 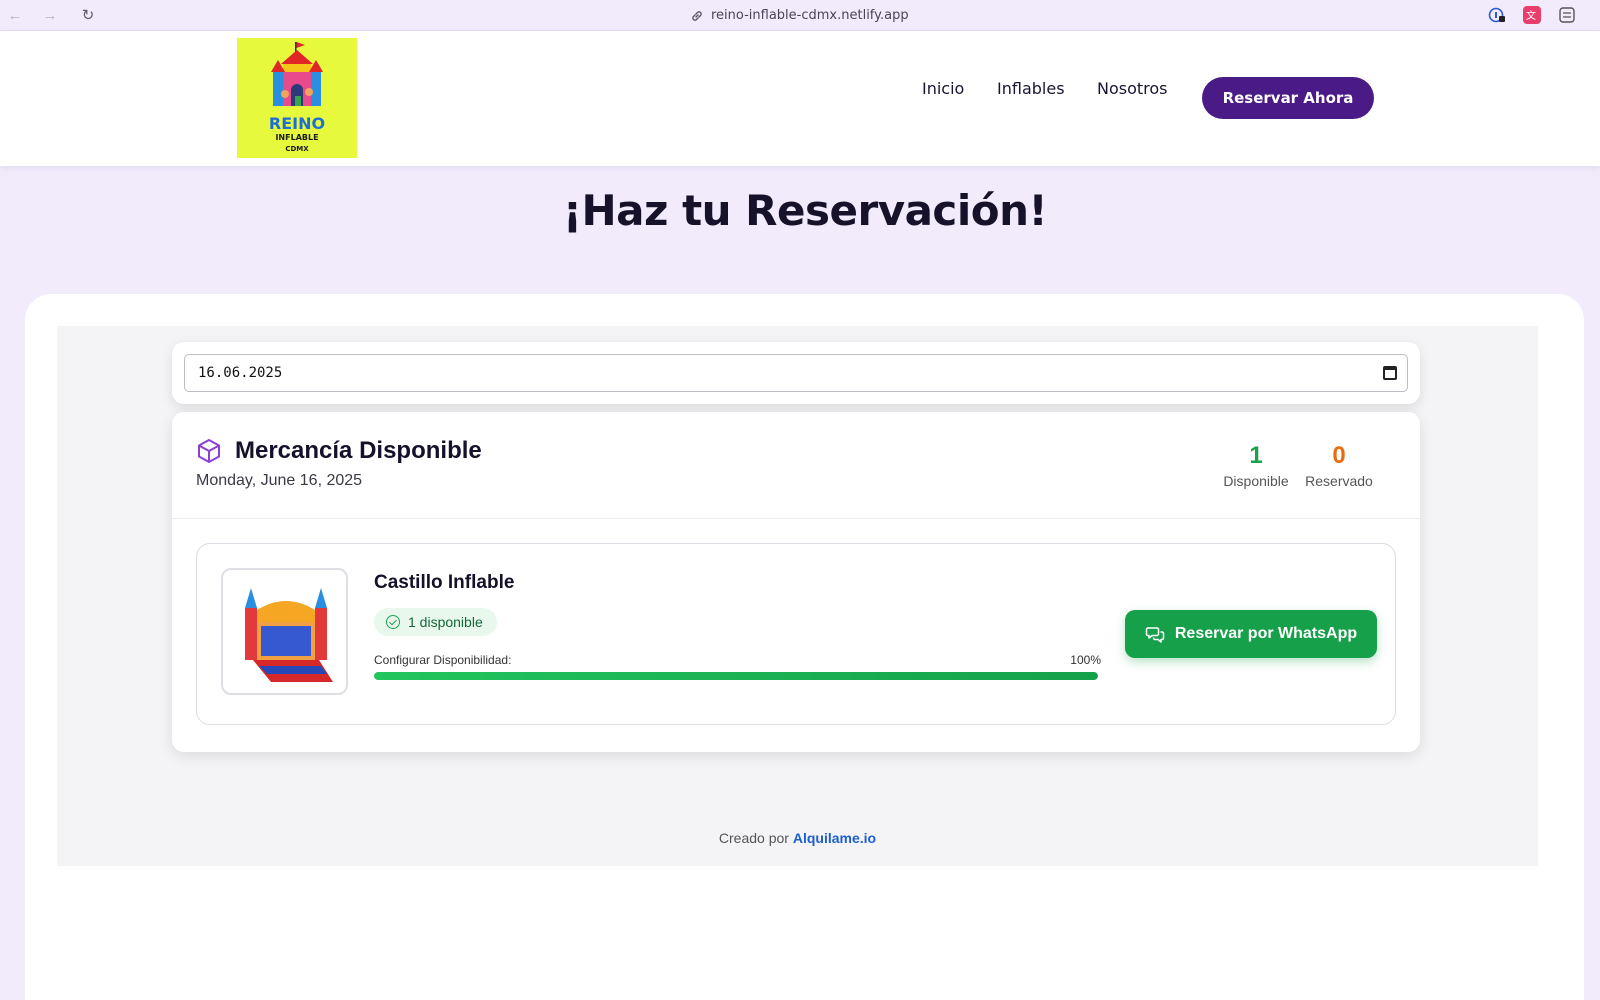 What do you see at coordinates (1339, 455) in the screenshot?
I see `reserved-count: 0` at bounding box center [1339, 455].